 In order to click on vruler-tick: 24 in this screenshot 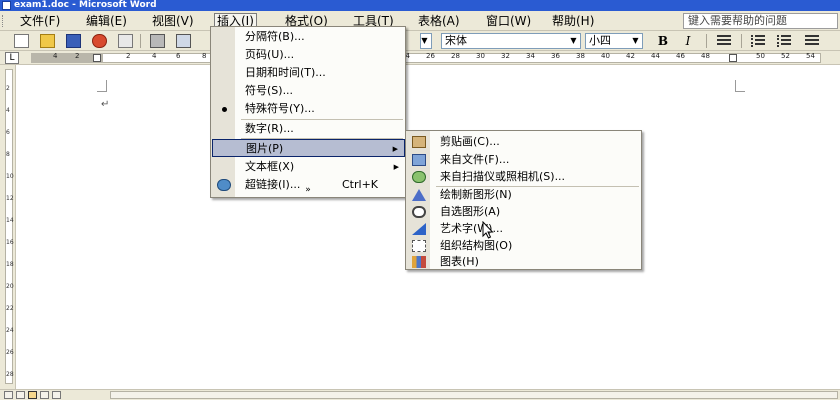, I will do `click(10, 330)`.